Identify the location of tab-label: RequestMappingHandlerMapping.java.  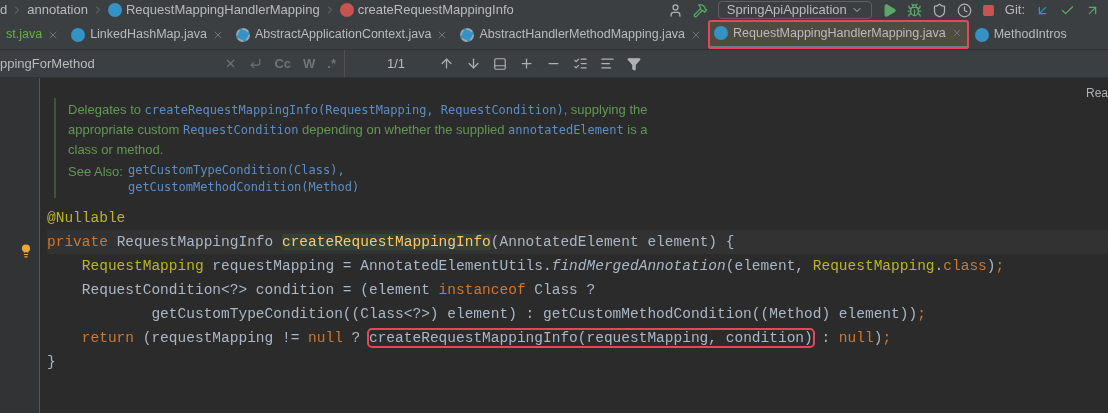
(839, 33).